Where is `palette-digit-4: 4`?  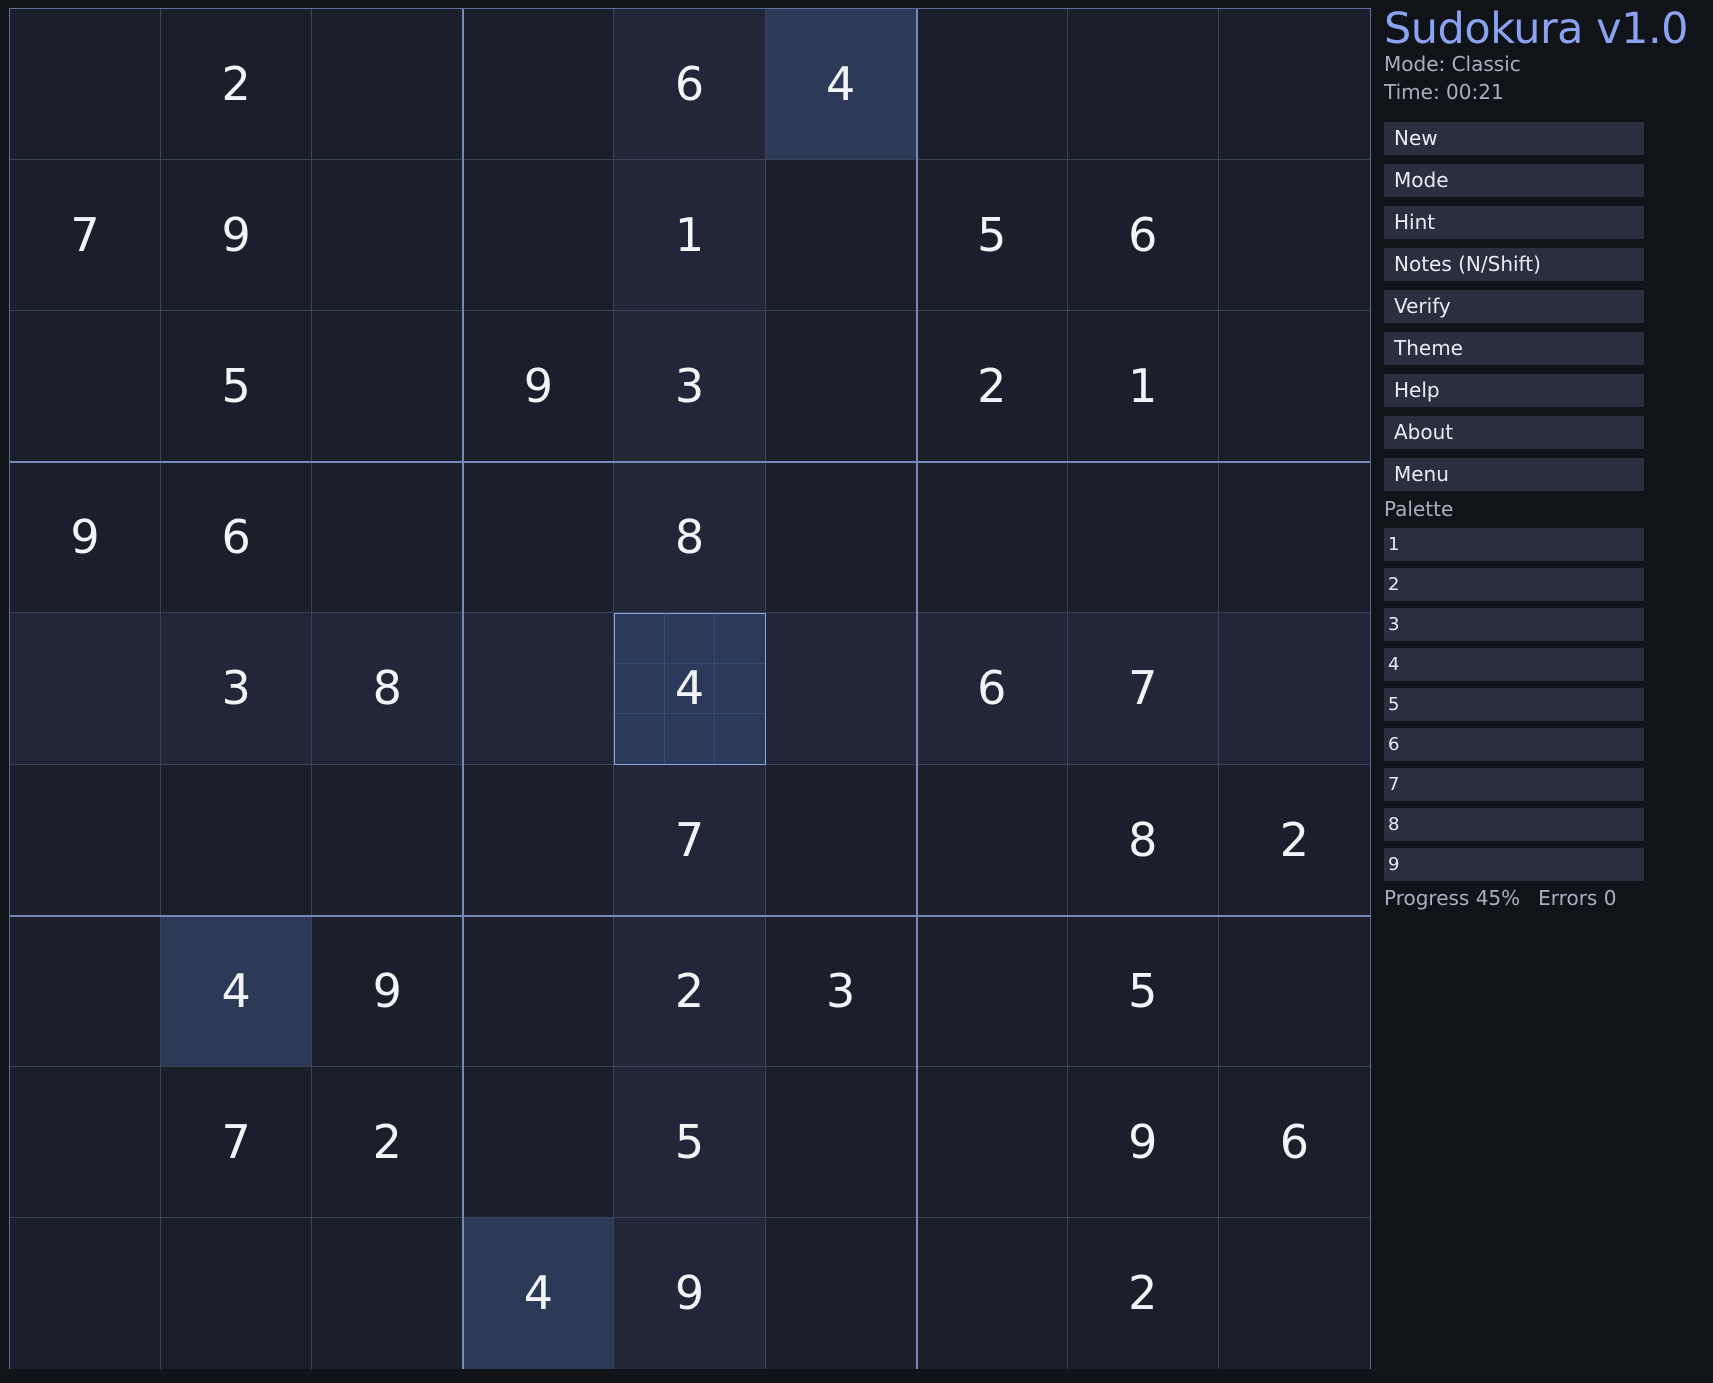 palette-digit-4: 4 is located at coordinates (1514, 664).